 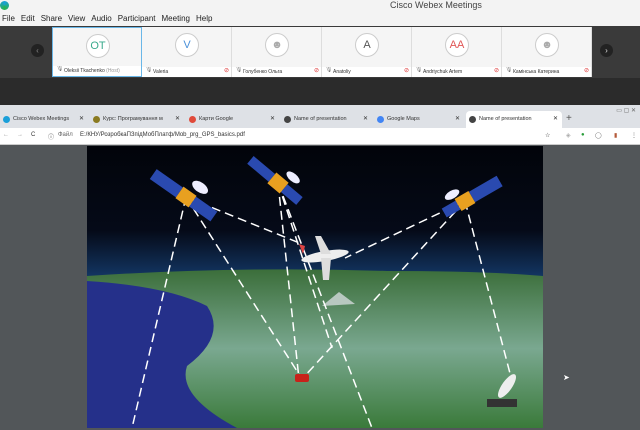 I want to click on browser-tab: Курс: Програмування м ✕, so click(x=137, y=119).